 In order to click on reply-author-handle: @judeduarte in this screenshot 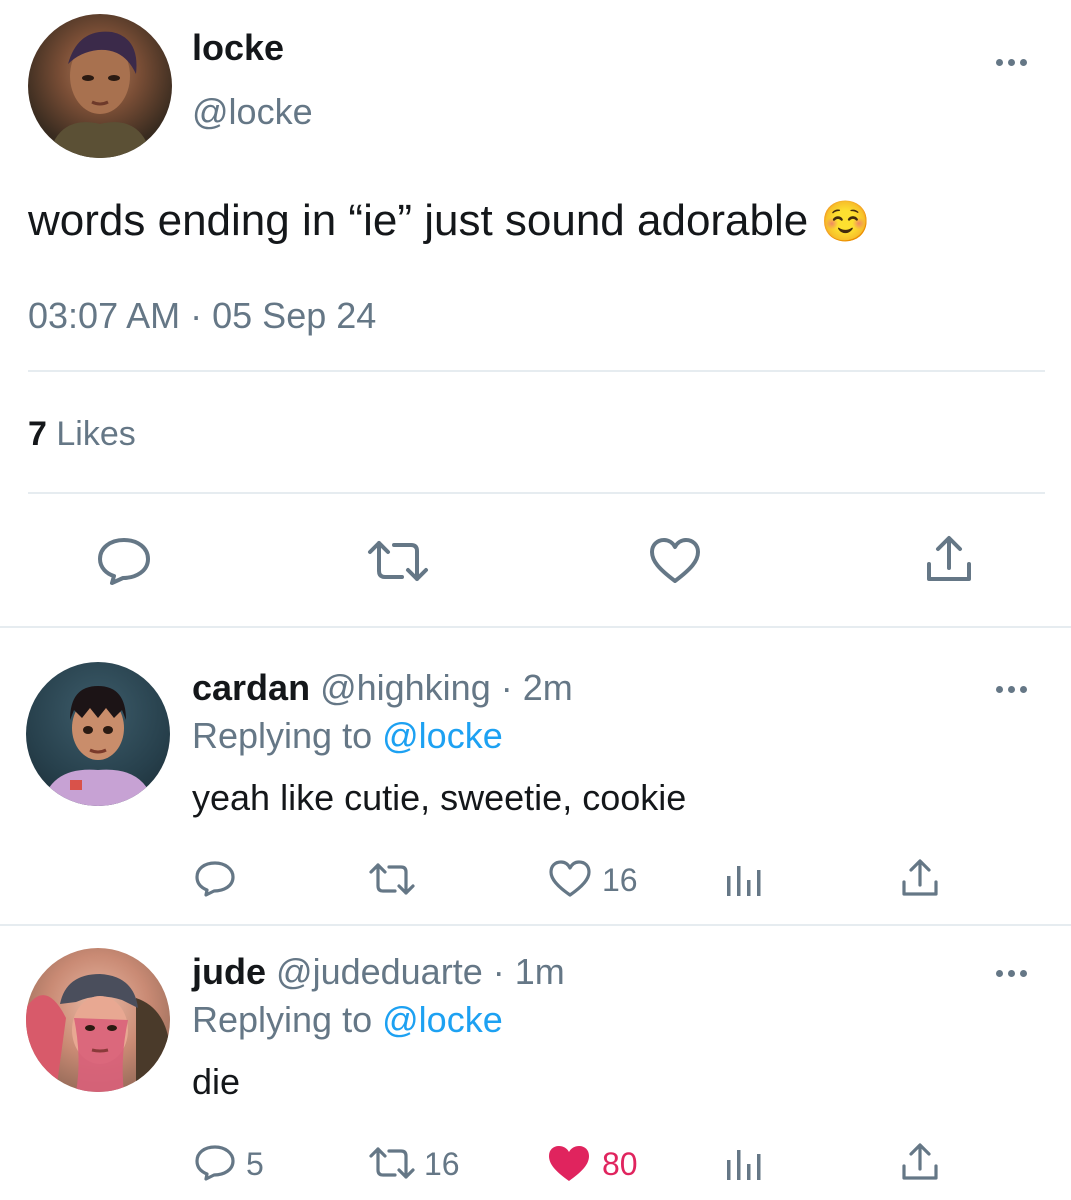, I will do `click(379, 971)`.